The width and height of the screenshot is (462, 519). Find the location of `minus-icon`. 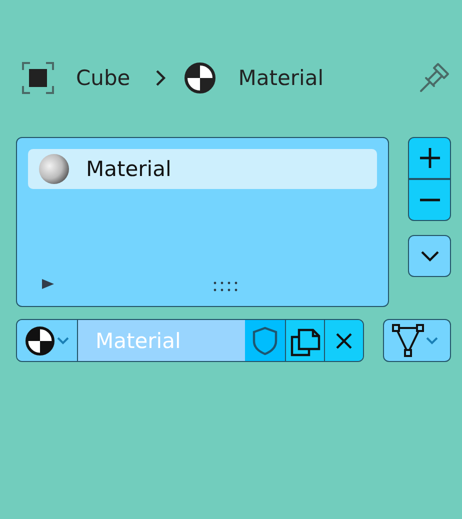

minus-icon is located at coordinates (429, 200).